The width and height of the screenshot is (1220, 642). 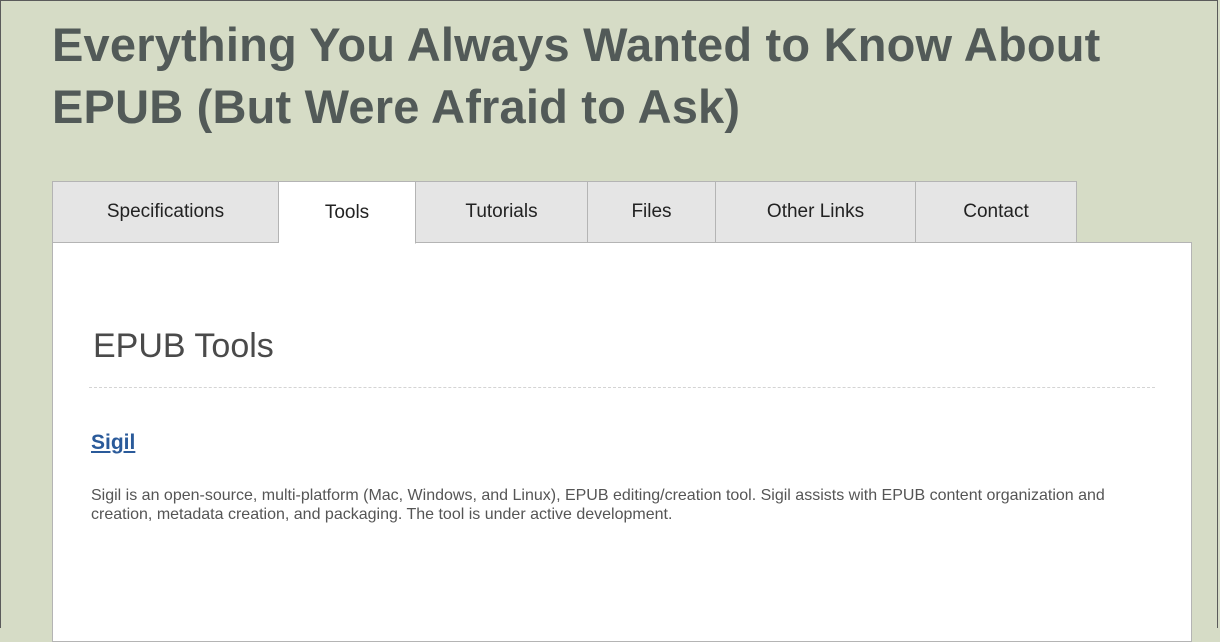 What do you see at coordinates (816, 212) in the screenshot?
I see `tab-other-links: Other Links` at bounding box center [816, 212].